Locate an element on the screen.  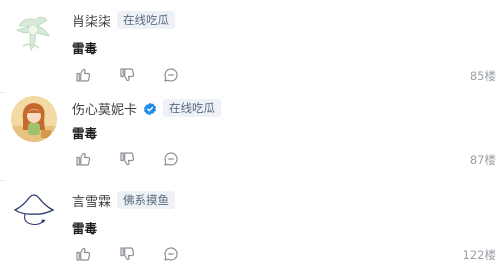
girl-cartoon-avatar is located at coordinates (34, 119).